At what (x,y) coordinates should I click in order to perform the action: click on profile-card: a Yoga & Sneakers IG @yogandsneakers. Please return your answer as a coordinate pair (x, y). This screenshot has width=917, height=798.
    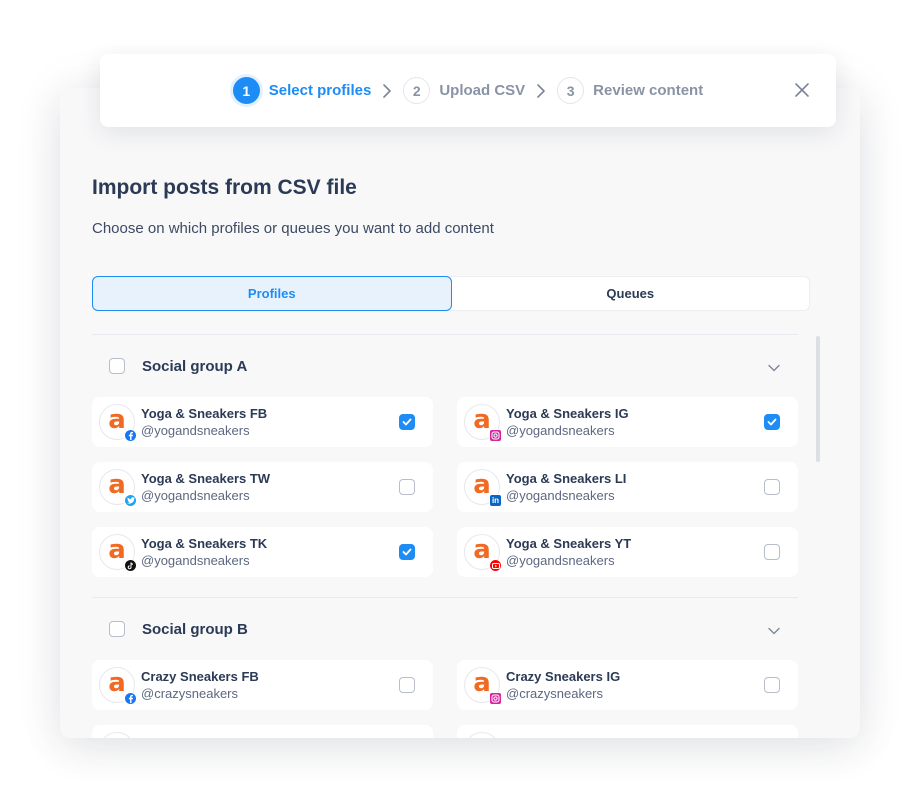
    Looking at the image, I should click on (627, 422).